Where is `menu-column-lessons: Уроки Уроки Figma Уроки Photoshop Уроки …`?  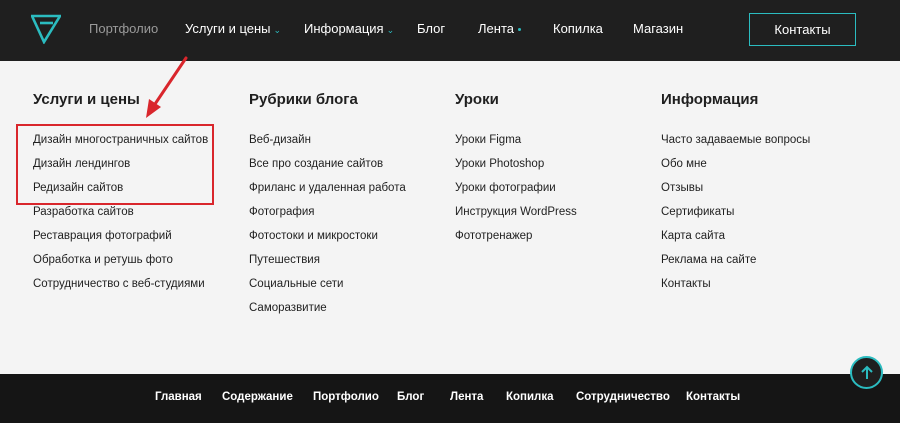
menu-column-lessons: Уроки Уроки Figma Уроки Photoshop Уроки … is located at coordinates (516, 172).